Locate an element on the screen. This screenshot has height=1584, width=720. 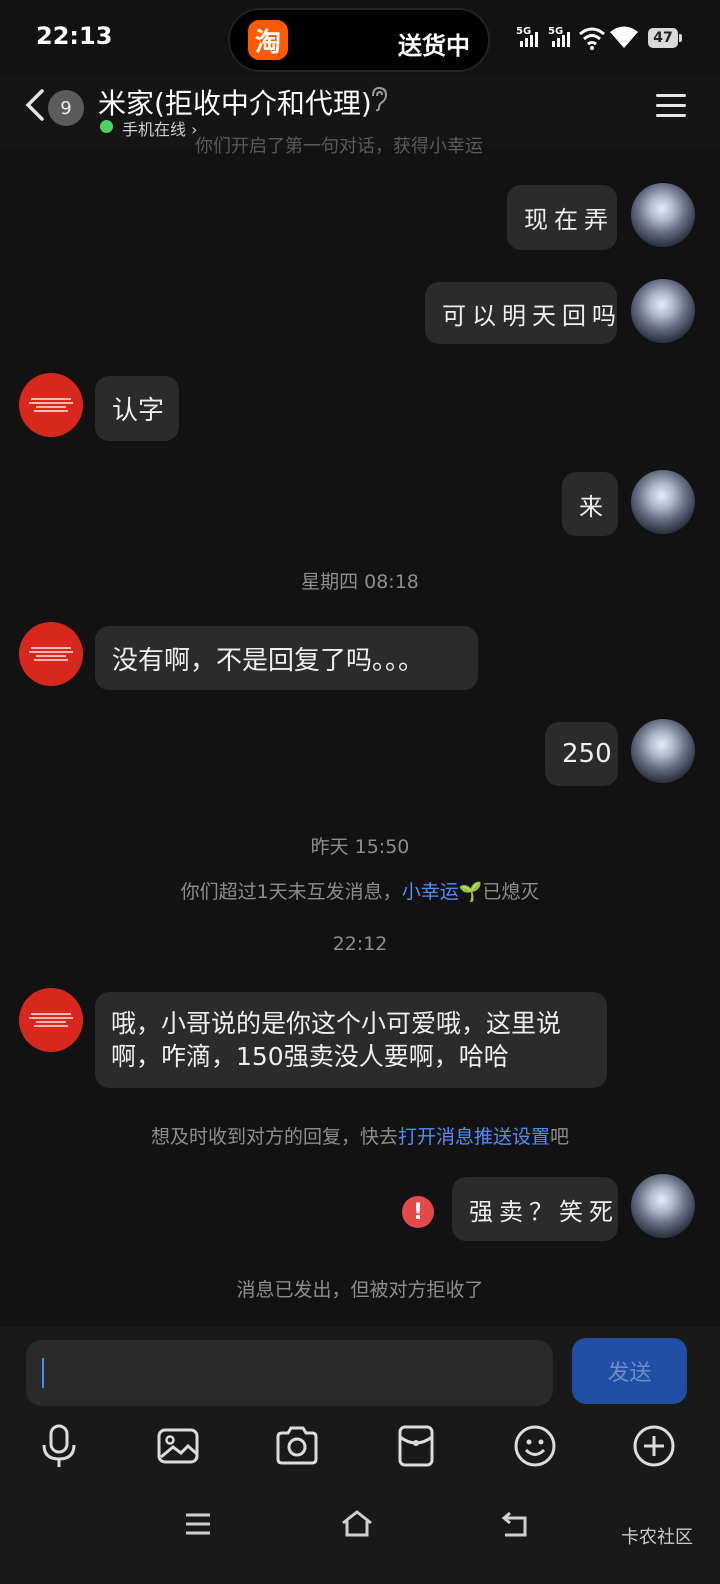
timestamp: 星期四 08:18 is located at coordinates (360, 582).